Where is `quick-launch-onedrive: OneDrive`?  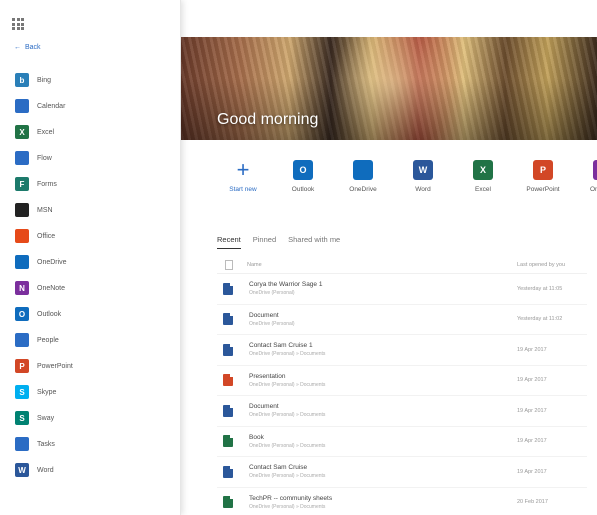
quick-launch-onedrive: OneDrive is located at coordinates (363, 176).